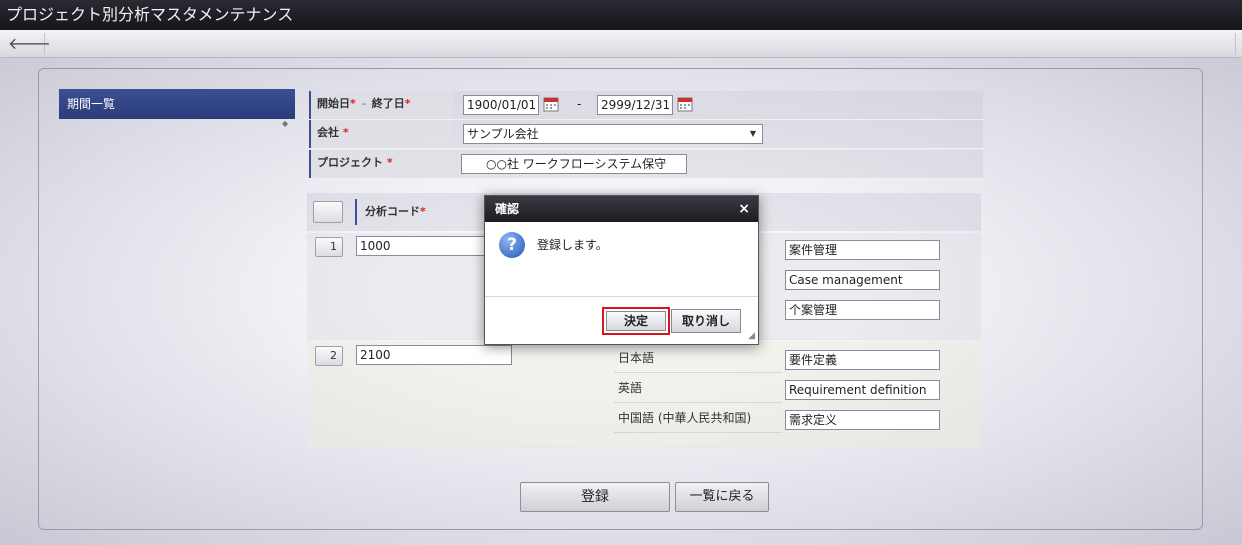 This screenshot has height=545, width=1242. What do you see at coordinates (862, 310) in the screenshot?
I see `name-input-zh: 个案管理` at bounding box center [862, 310].